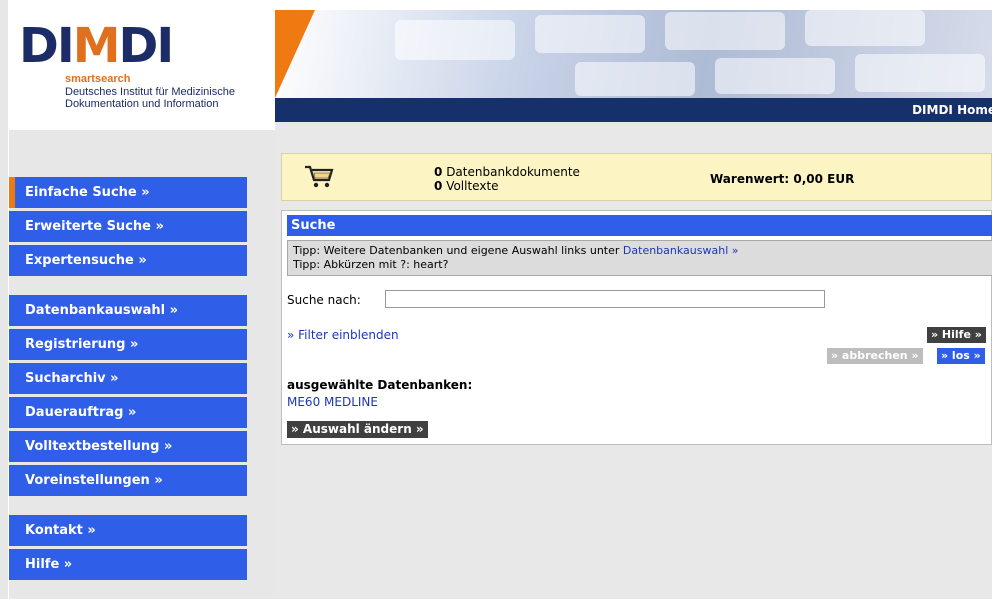 The height and width of the screenshot is (599, 992). What do you see at coordinates (128, 192) in the screenshot?
I see `nav-einfache-suche: Einfache Suche »` at bounding box center [128, 192].